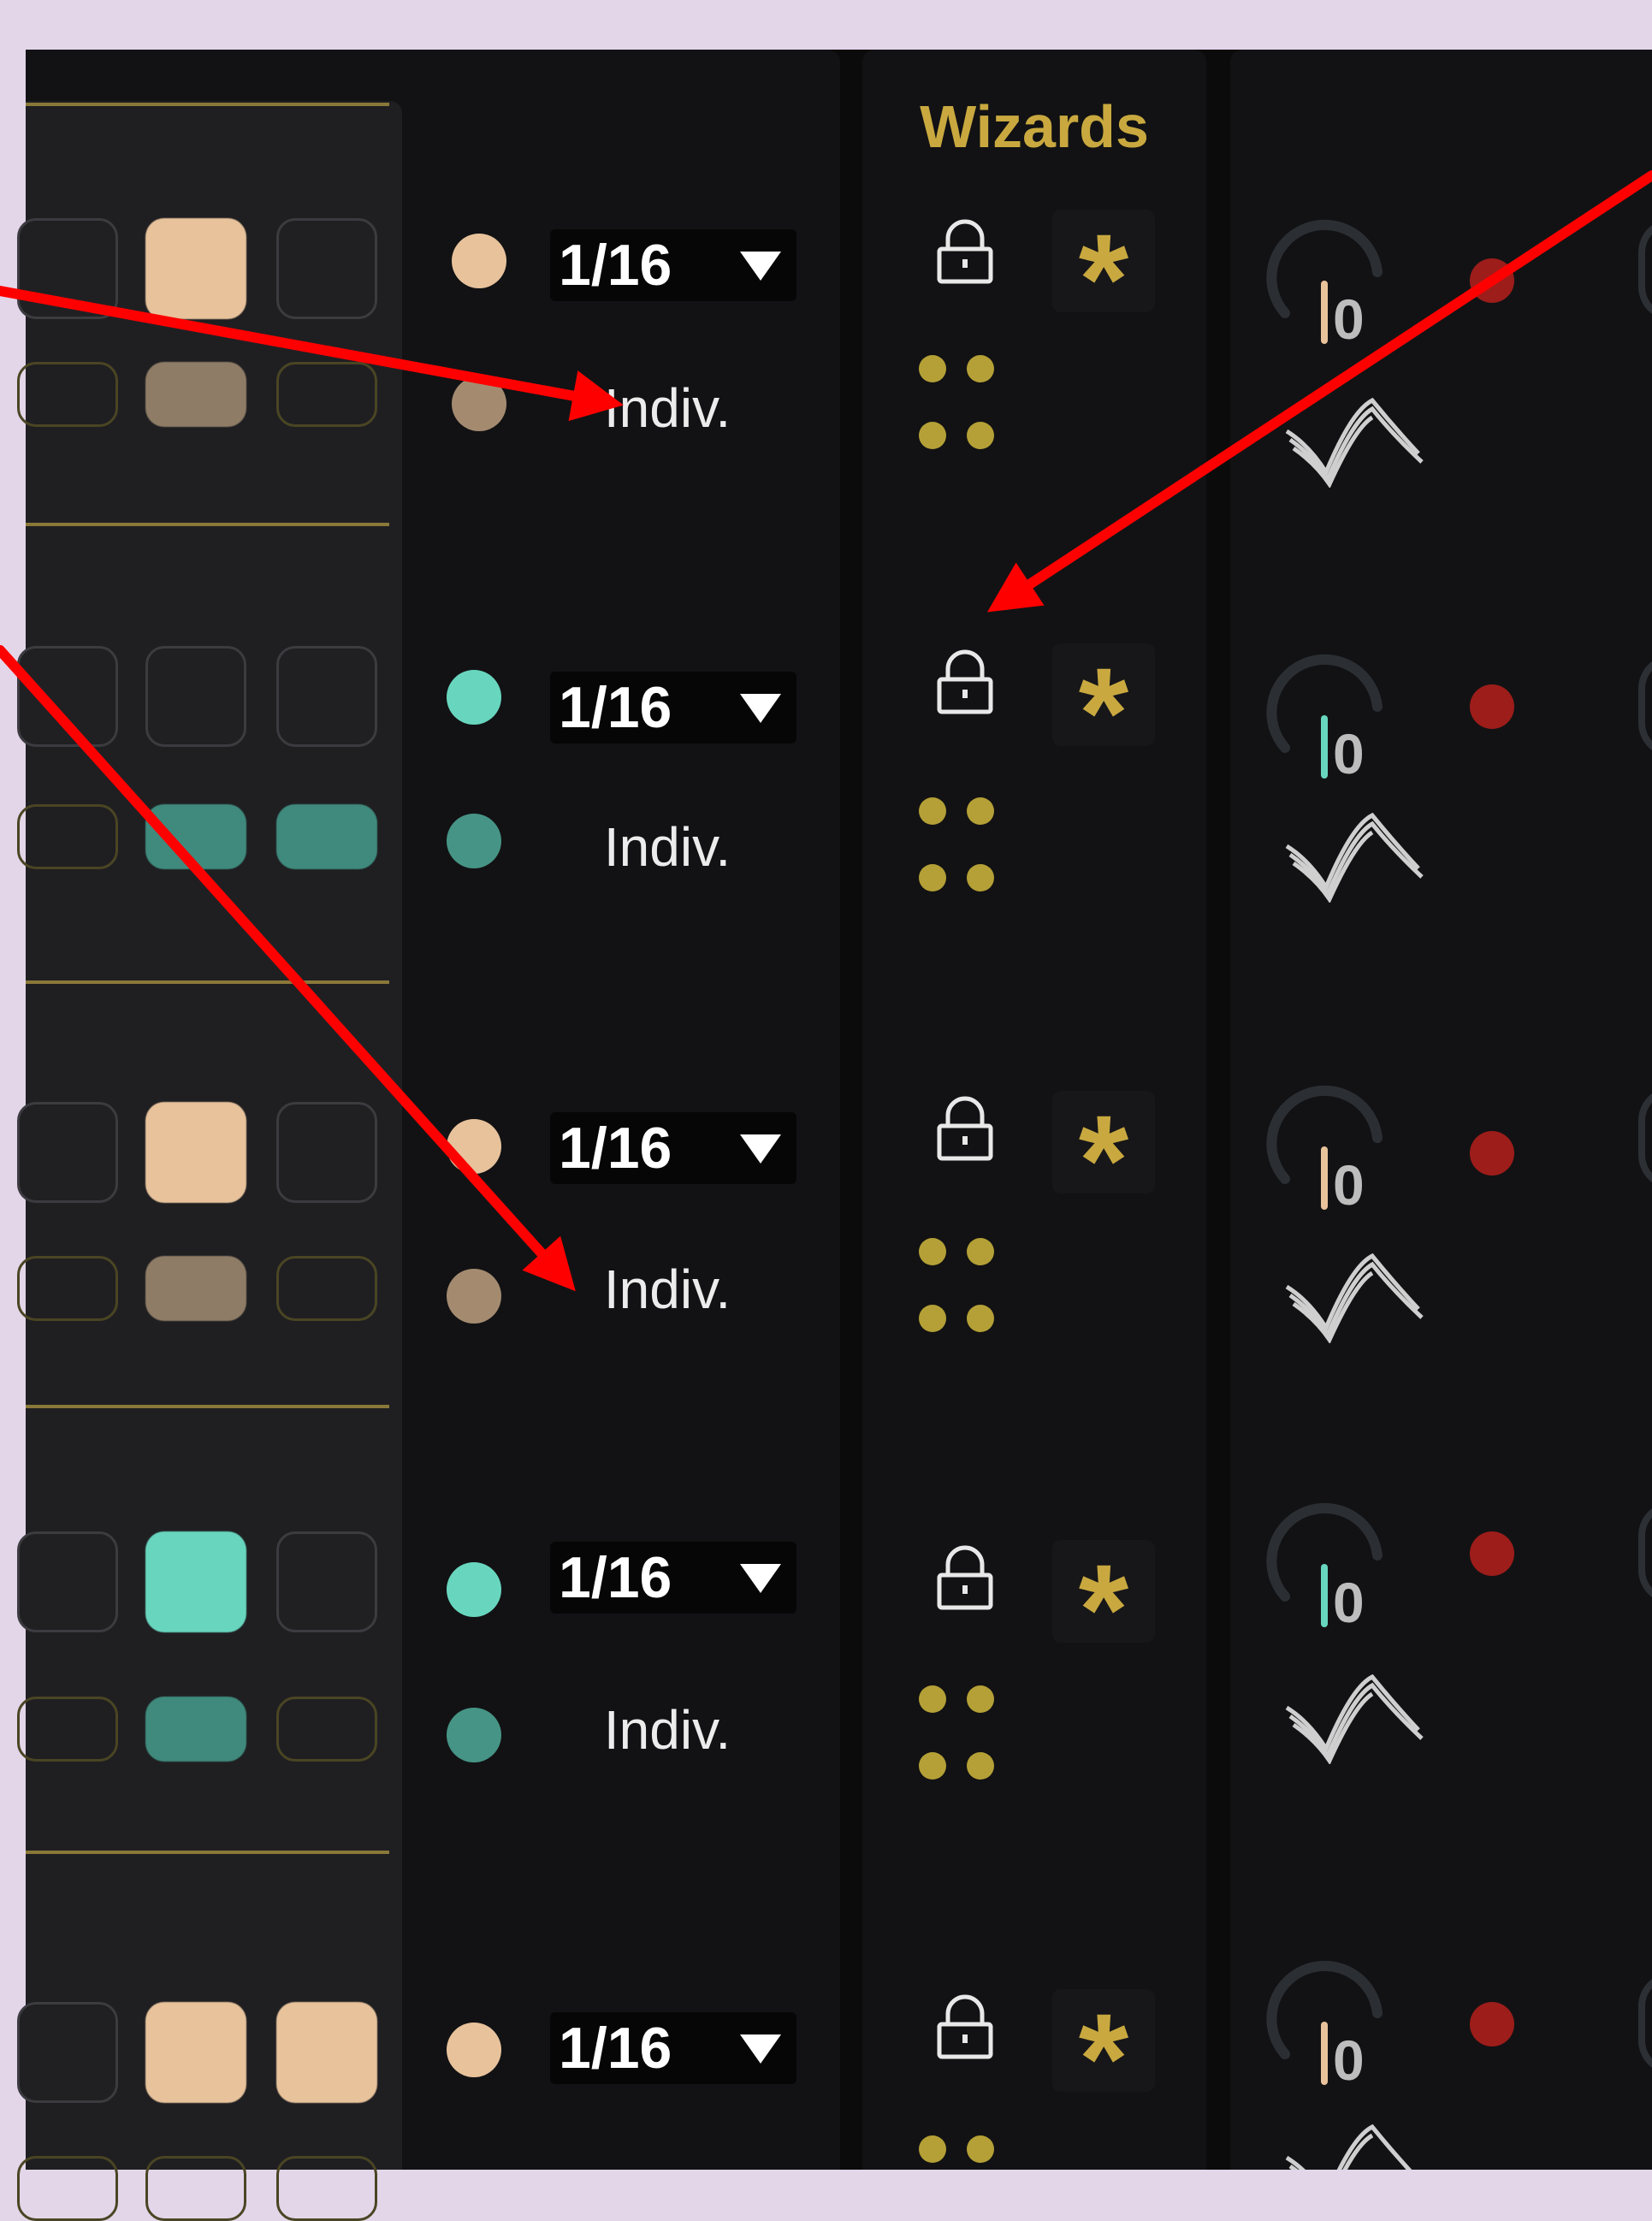  Describe the element at coordinates (1319, 391) in the screenshot. I see `arrow-to-lock-row2` at that location.